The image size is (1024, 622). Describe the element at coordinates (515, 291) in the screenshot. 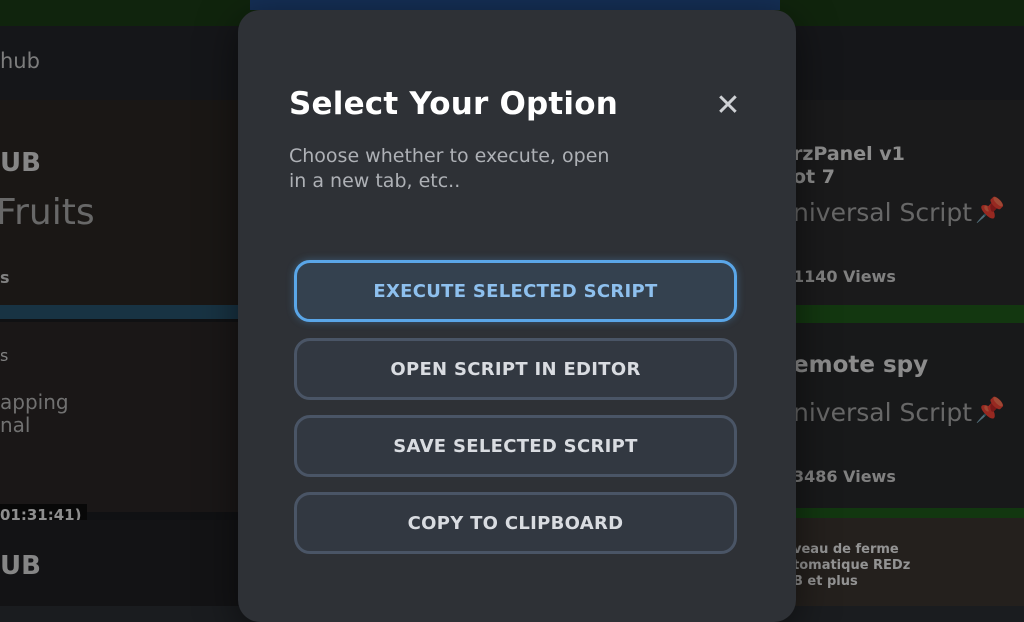

I see `execute-selected-script-button: EXECUTE SELECTED SCRIPT` at that location.